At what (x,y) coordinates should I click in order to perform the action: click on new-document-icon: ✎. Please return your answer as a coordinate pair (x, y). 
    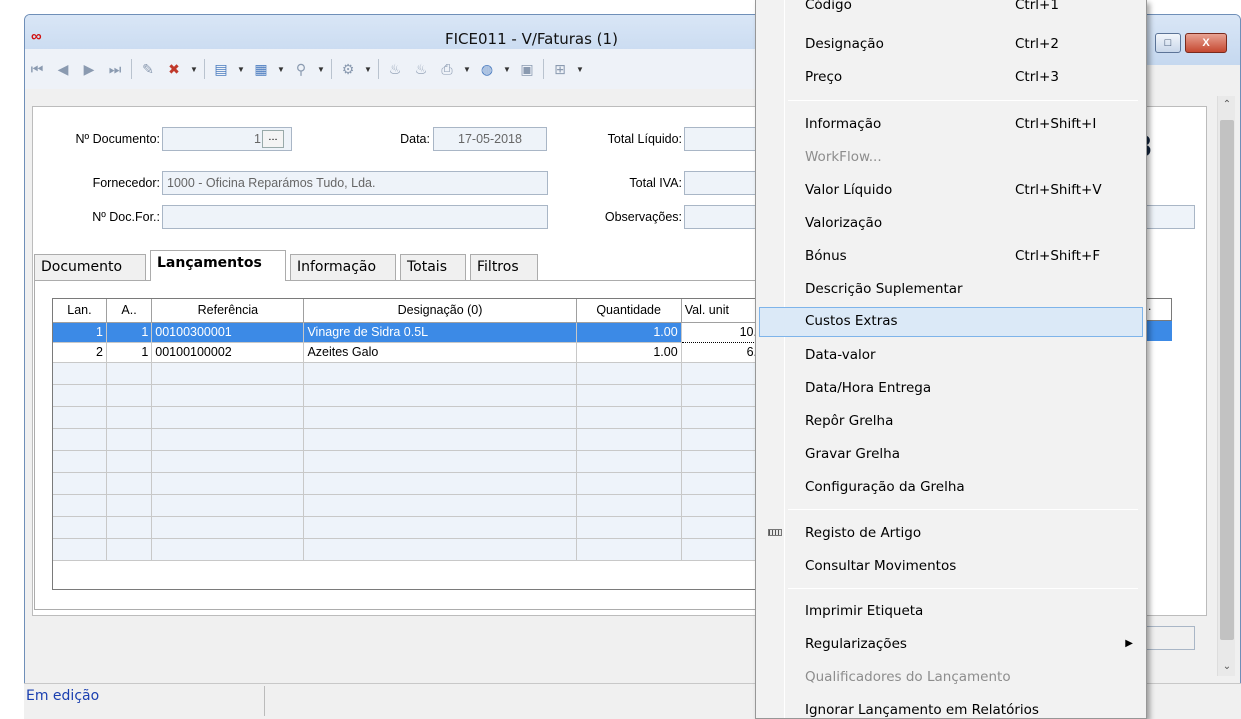
    Looking at the image, I should click on (148, 69).